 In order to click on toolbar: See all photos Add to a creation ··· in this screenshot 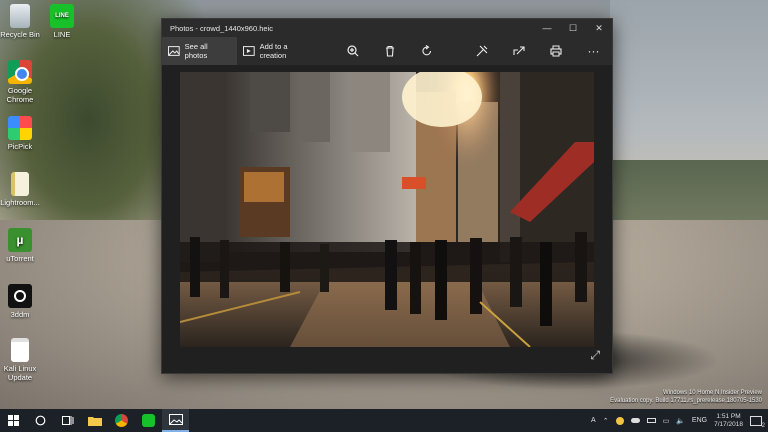, I will do `click(387, 51)`.